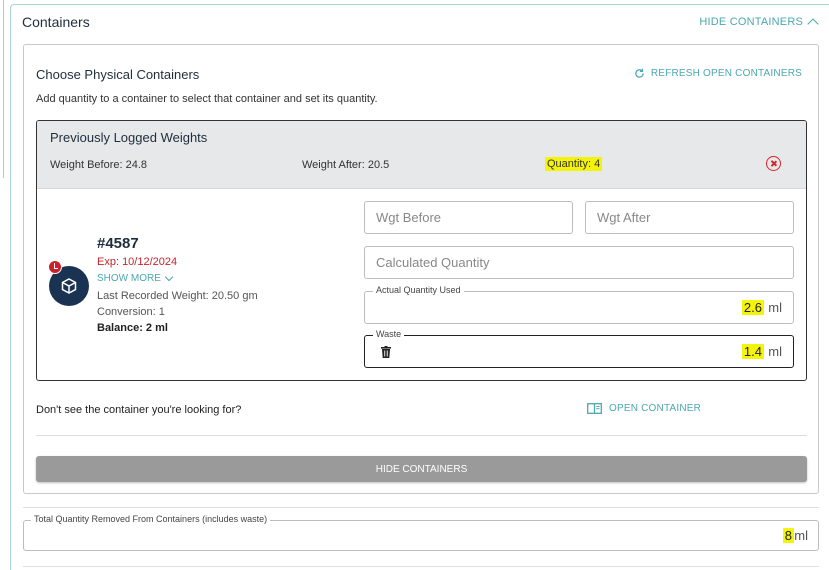 The height and width of the screenshot is (570, 829). I want to click on calculated-quantity-placeholder: Calculated Quantity, so click(433, 262).